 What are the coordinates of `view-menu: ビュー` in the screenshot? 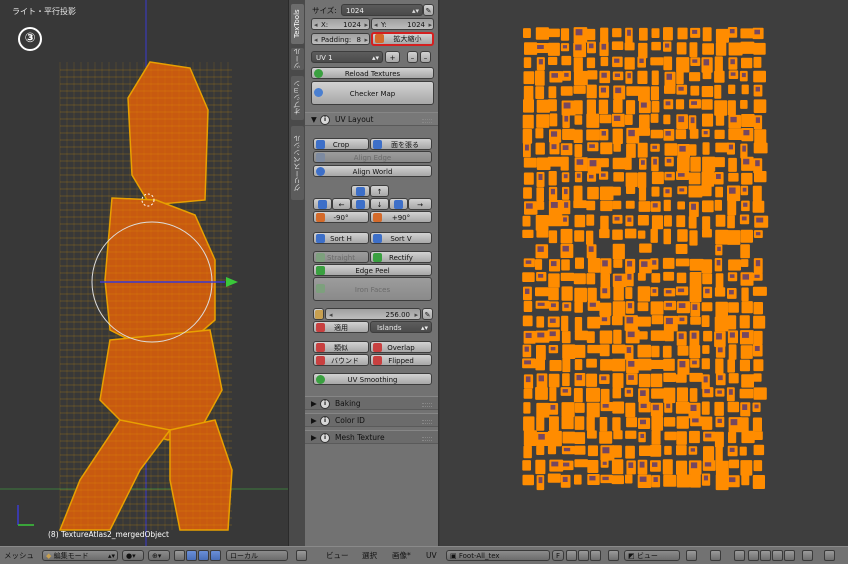 It's located at (337, 556).